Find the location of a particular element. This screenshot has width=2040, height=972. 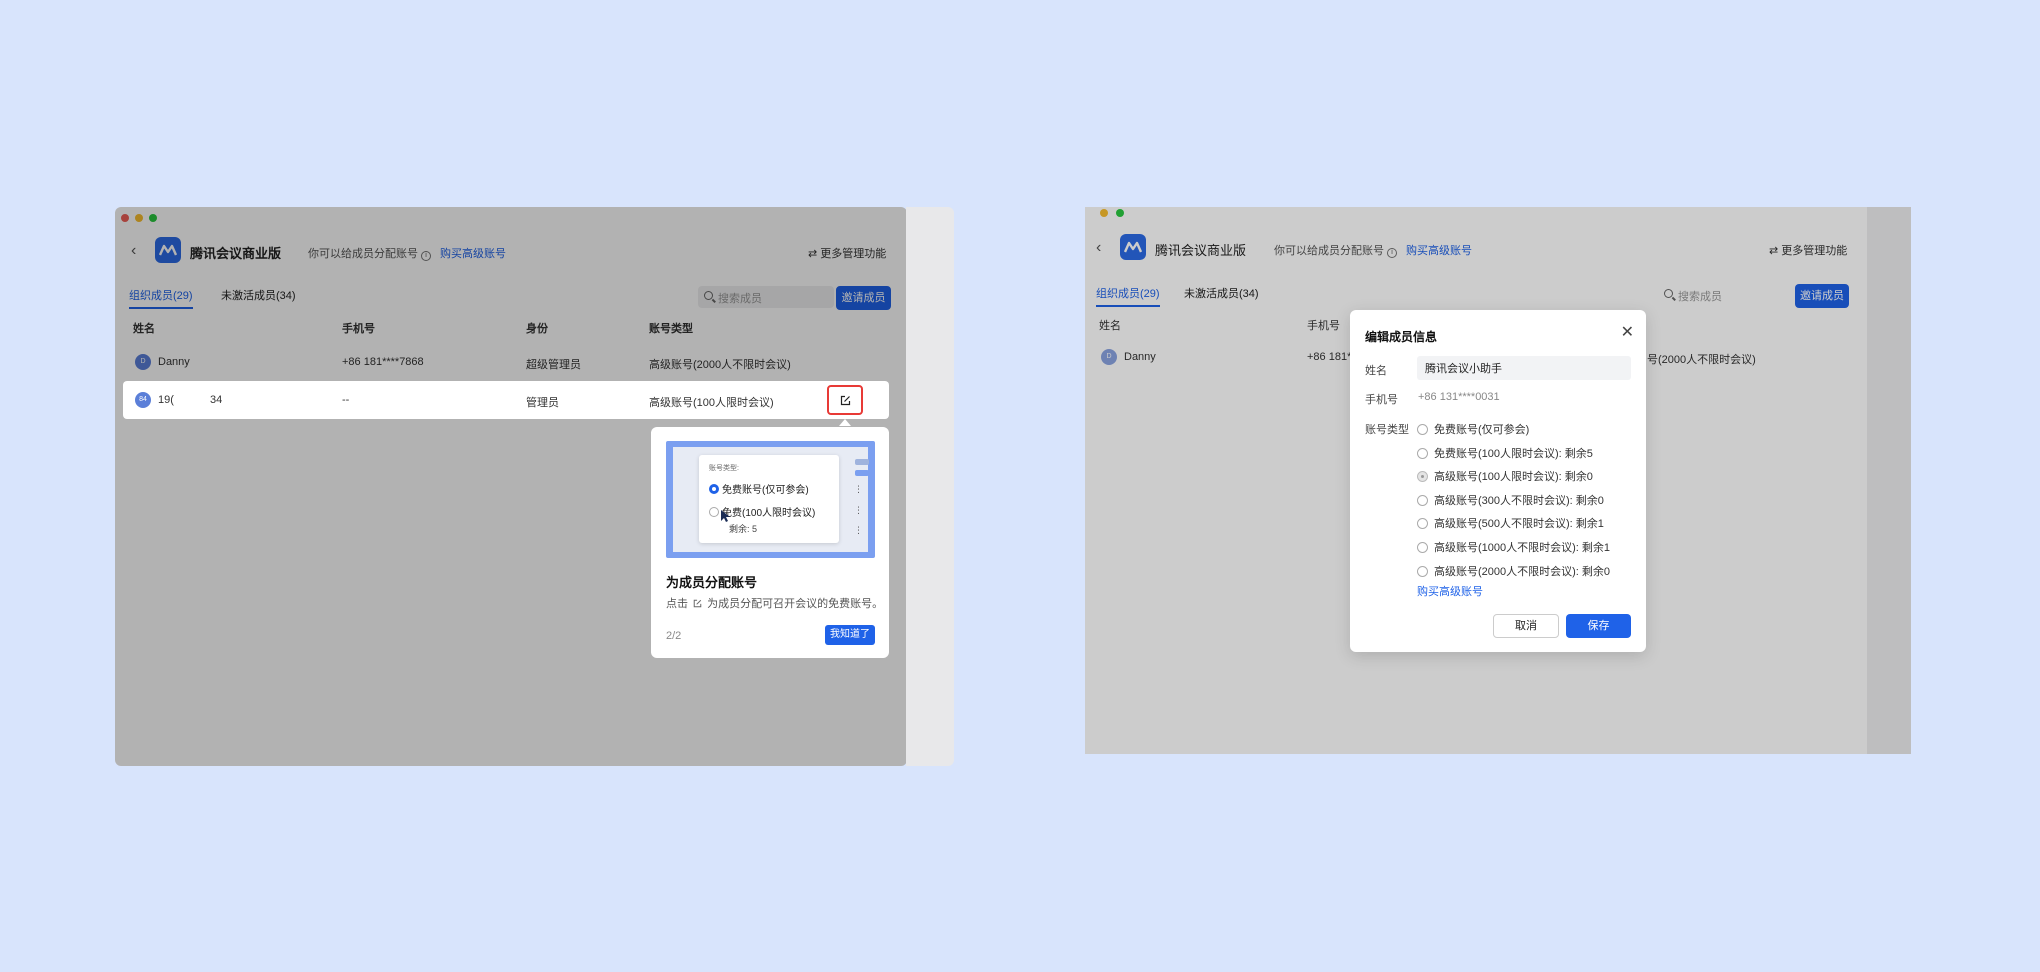

popover-description: 点击 为成员分配可召开会议的免费账号。 is located at coordinates (774, 603).